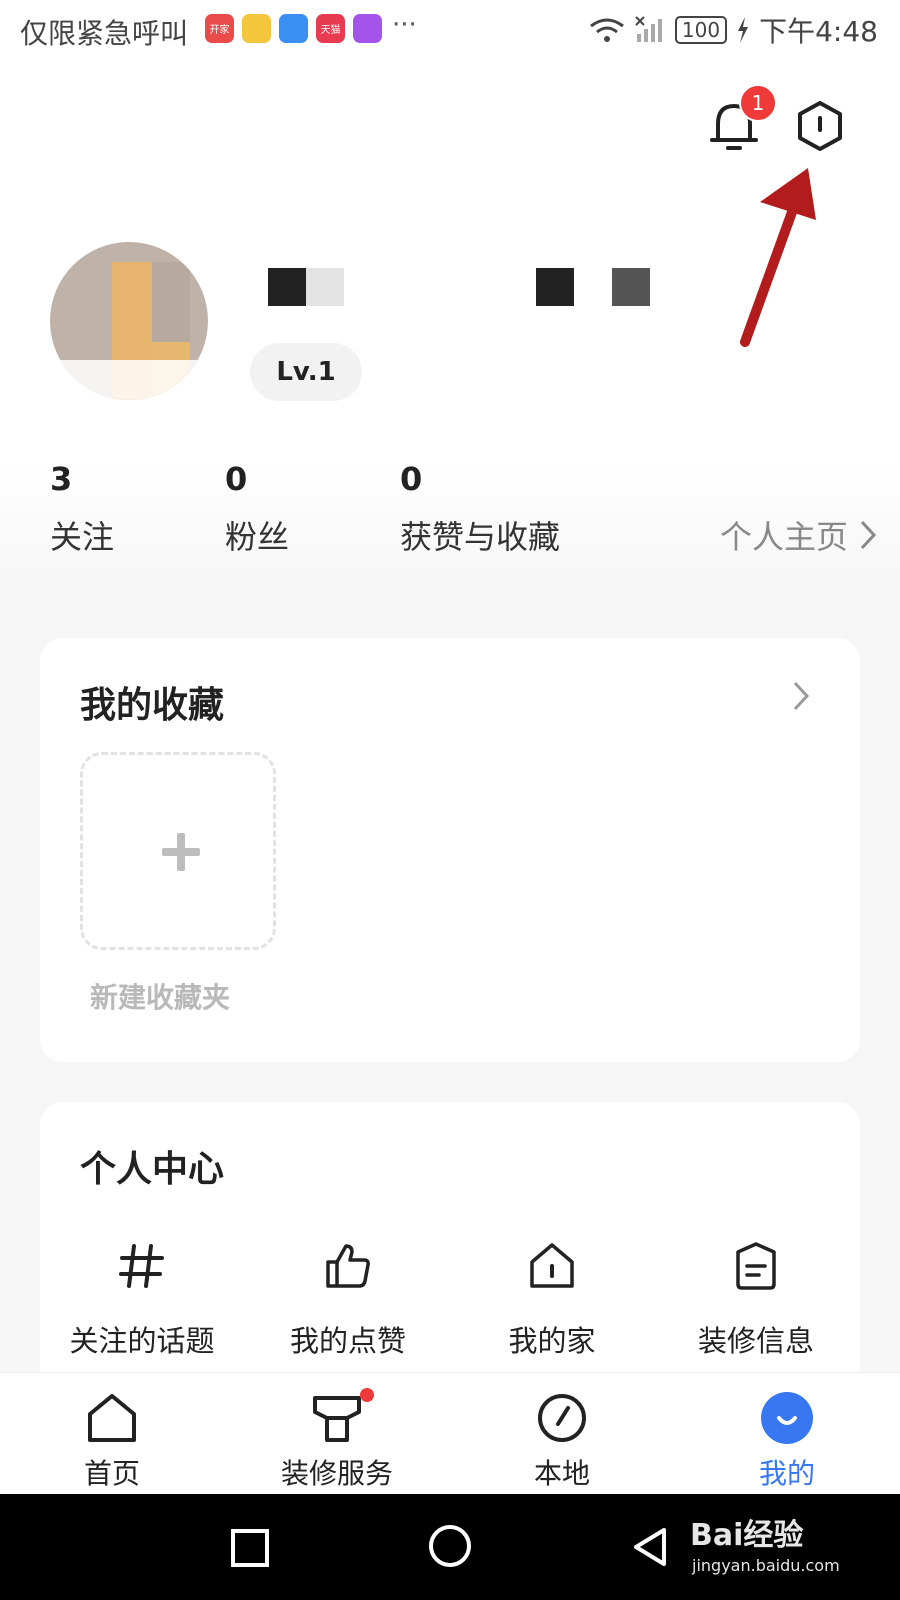 The height and width of the screenshot is (1600, 900). What do you see at coordinates (141, 1266) in the screenshot?
I see `hashtag-icon` at bounding box center [141, 1266].